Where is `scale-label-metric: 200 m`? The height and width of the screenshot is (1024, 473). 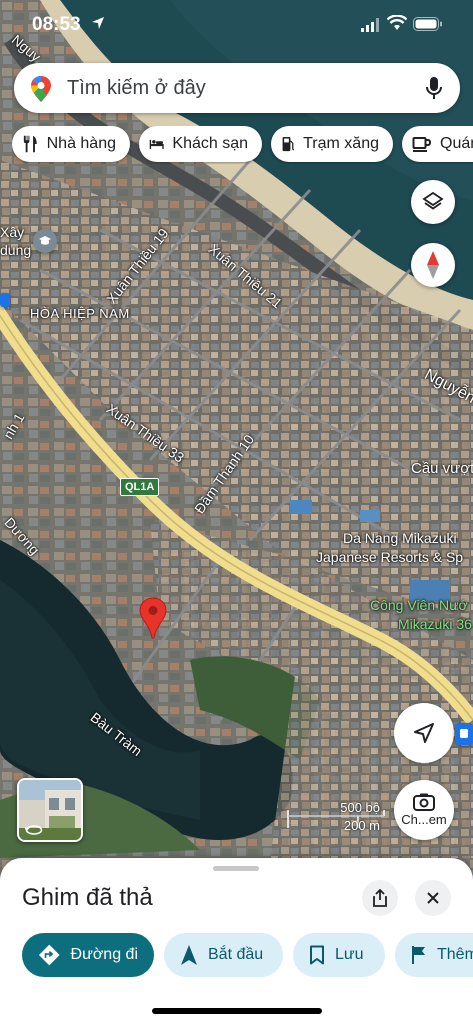 scale-label-metric: 200 m is located at coordinates (361, 825).